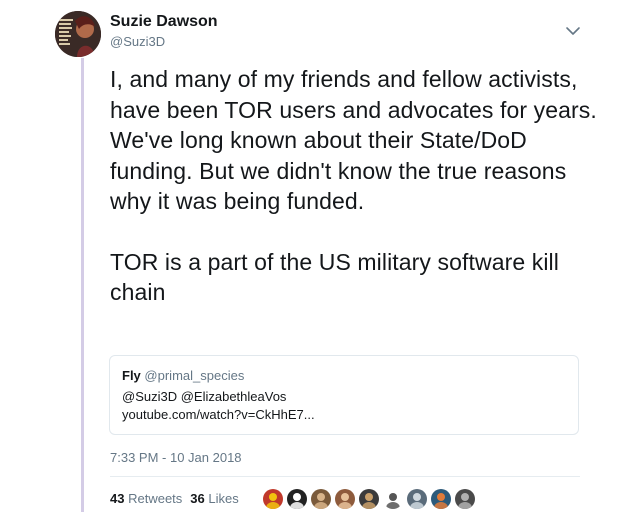 The height and width of the screenshot is (522, 642). What do you see at coordinates (164, 42) in the screenshot?
I see `author-handle: @Suzi3D` at bounding box center [164, 42].